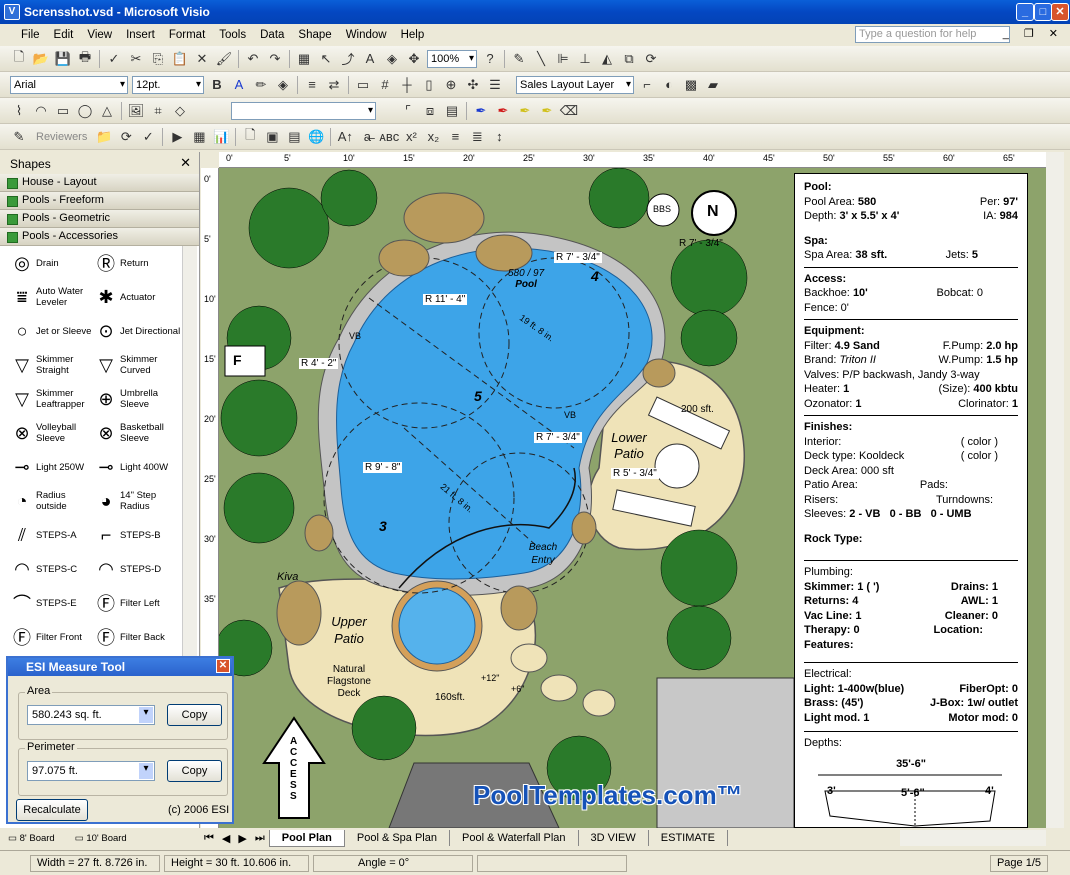 This screenshot has height=875, width=1070. I want to click on perimeter-copy-button: Copy, so click(194, 771).